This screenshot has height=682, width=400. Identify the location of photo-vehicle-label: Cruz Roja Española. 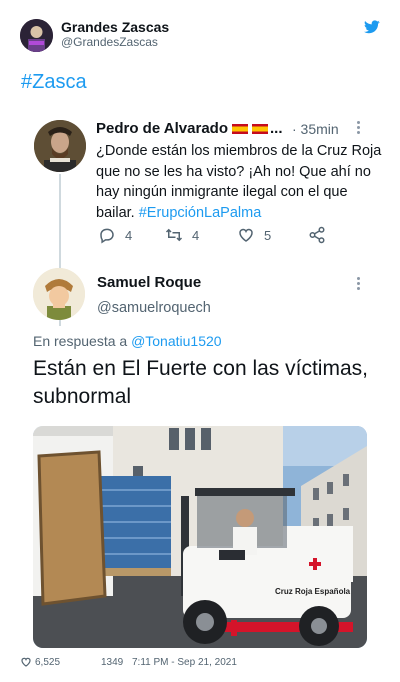
(313, 591).